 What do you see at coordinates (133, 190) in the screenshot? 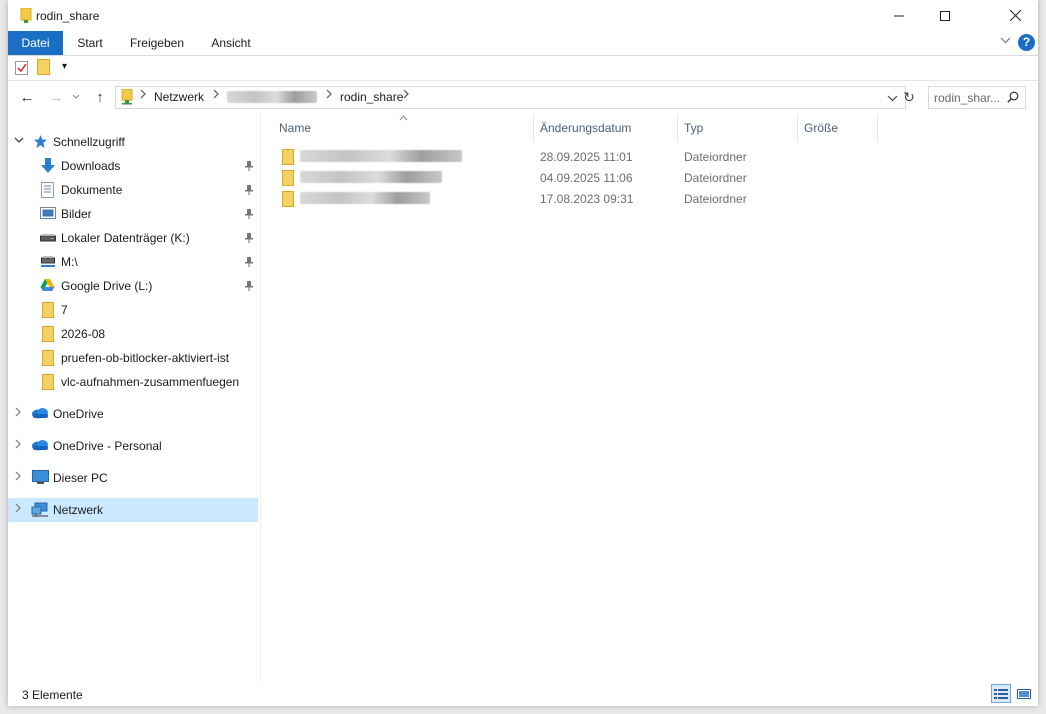
I see `nav-item-dokumente: Dokumente` at bounding box center [133, 190].